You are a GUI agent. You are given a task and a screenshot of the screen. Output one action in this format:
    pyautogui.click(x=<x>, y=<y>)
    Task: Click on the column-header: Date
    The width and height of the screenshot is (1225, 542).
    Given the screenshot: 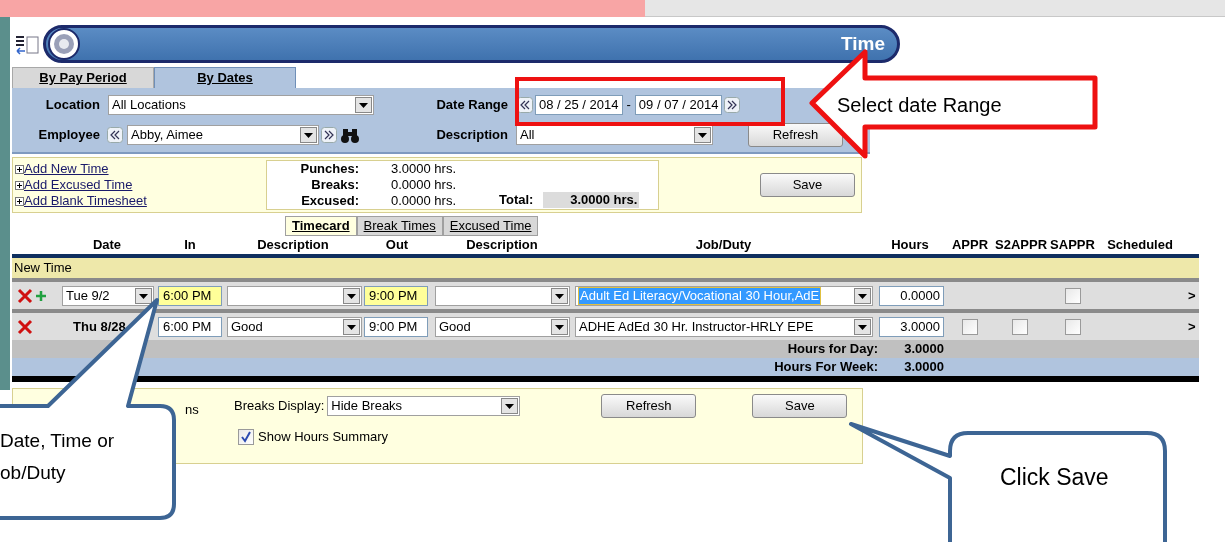 What is the action you would take?
    pyautogui.click(x=107, y=245)
    